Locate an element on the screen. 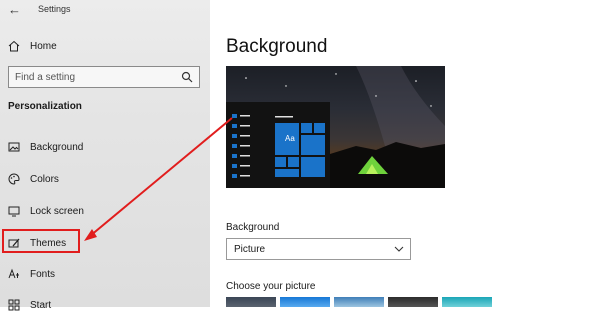 This screenshot has width=597, height=313. monitor-icon is located at coordinates (14, 211).